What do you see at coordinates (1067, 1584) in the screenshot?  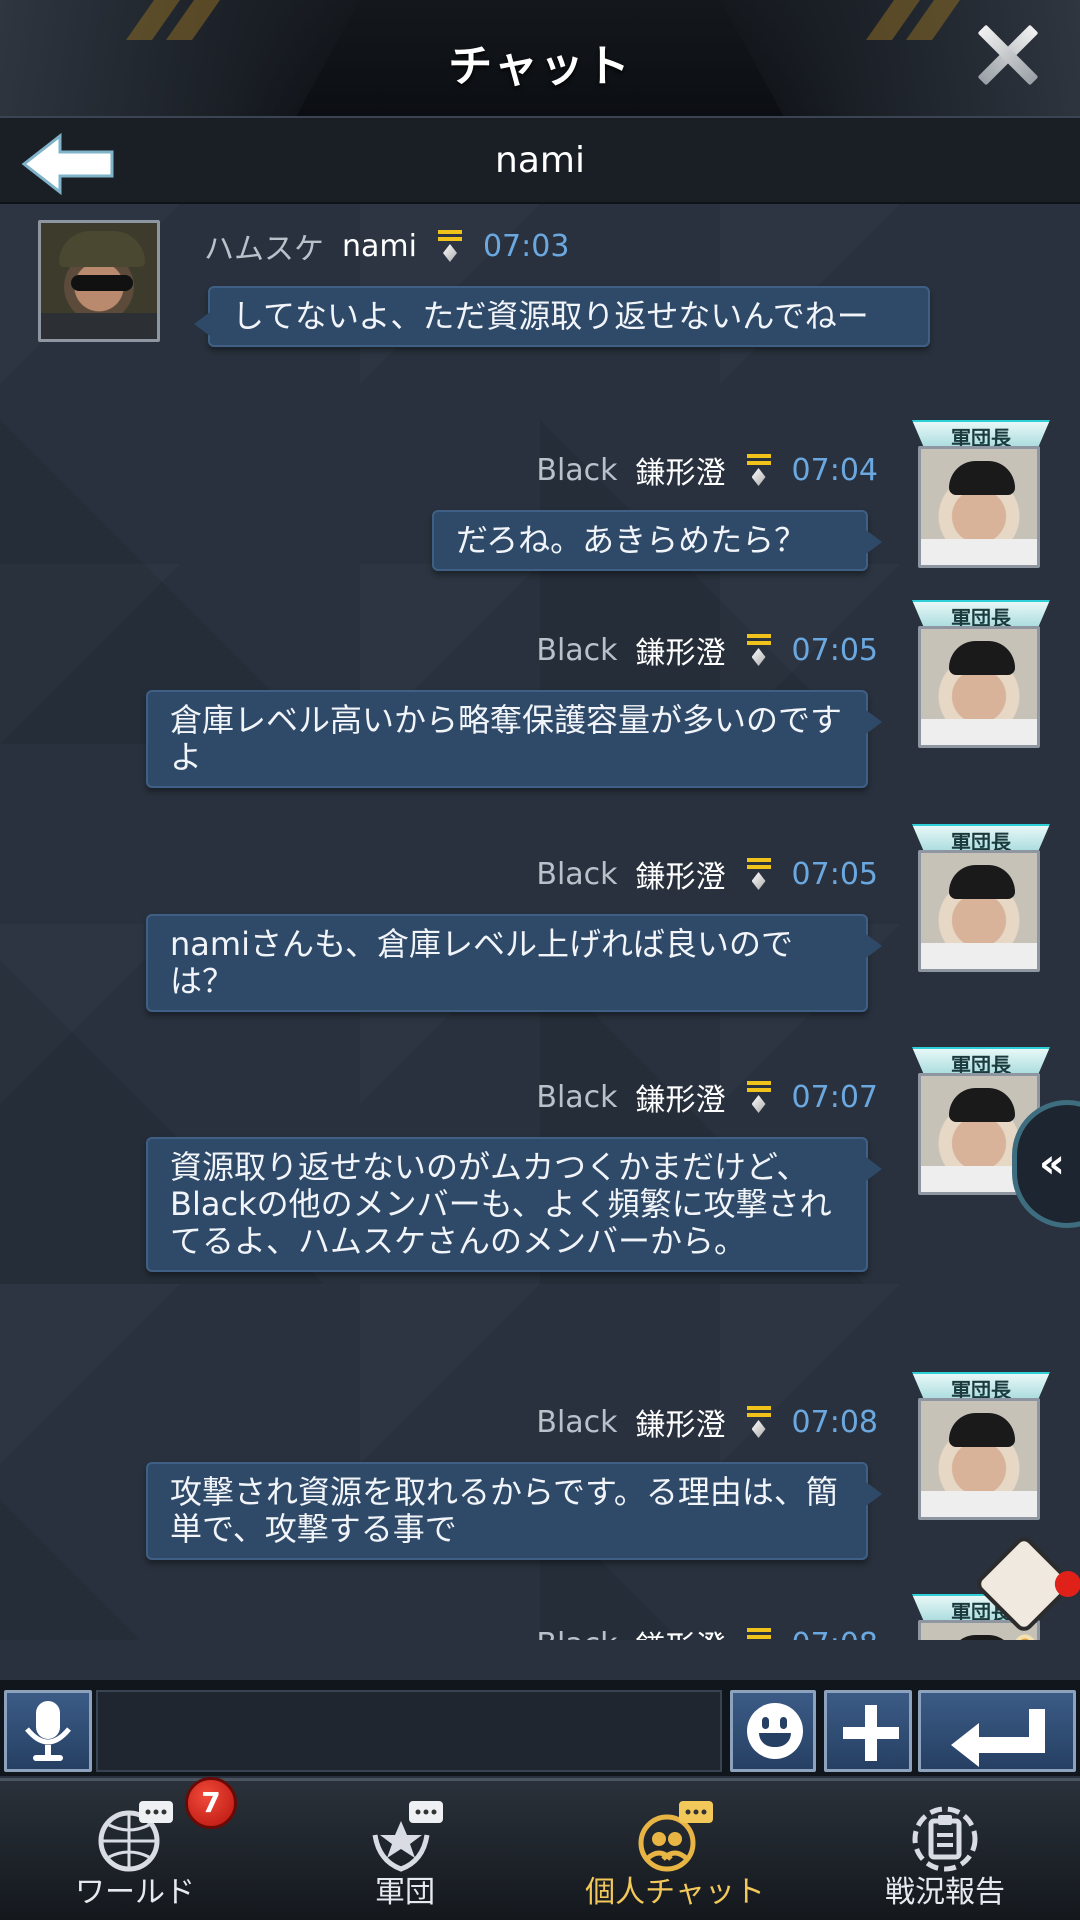 I see `notification-dot` at bounding box center [1067, 1584].